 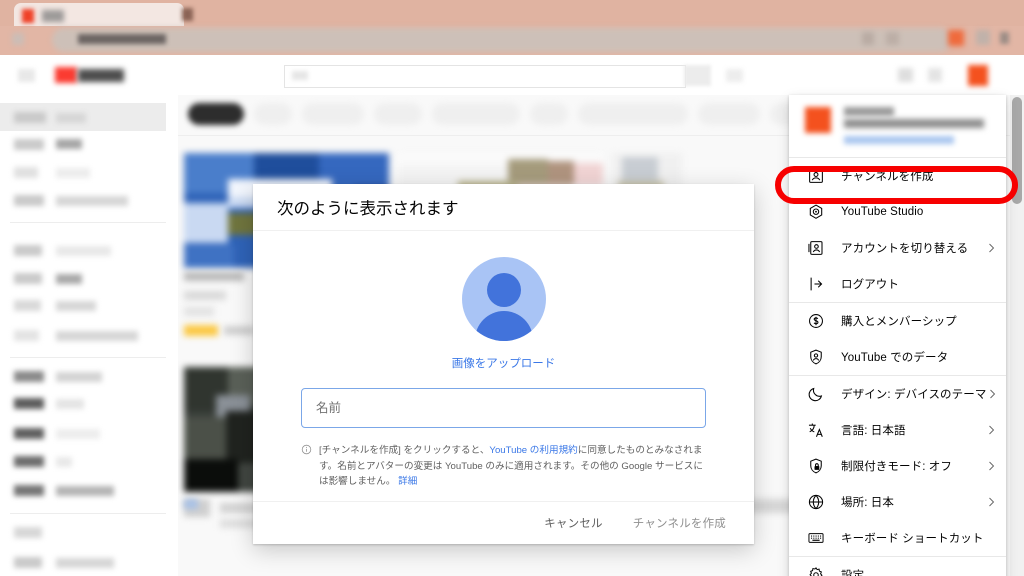 I want to click on info-circle-icon, so click(x=306, y=449).